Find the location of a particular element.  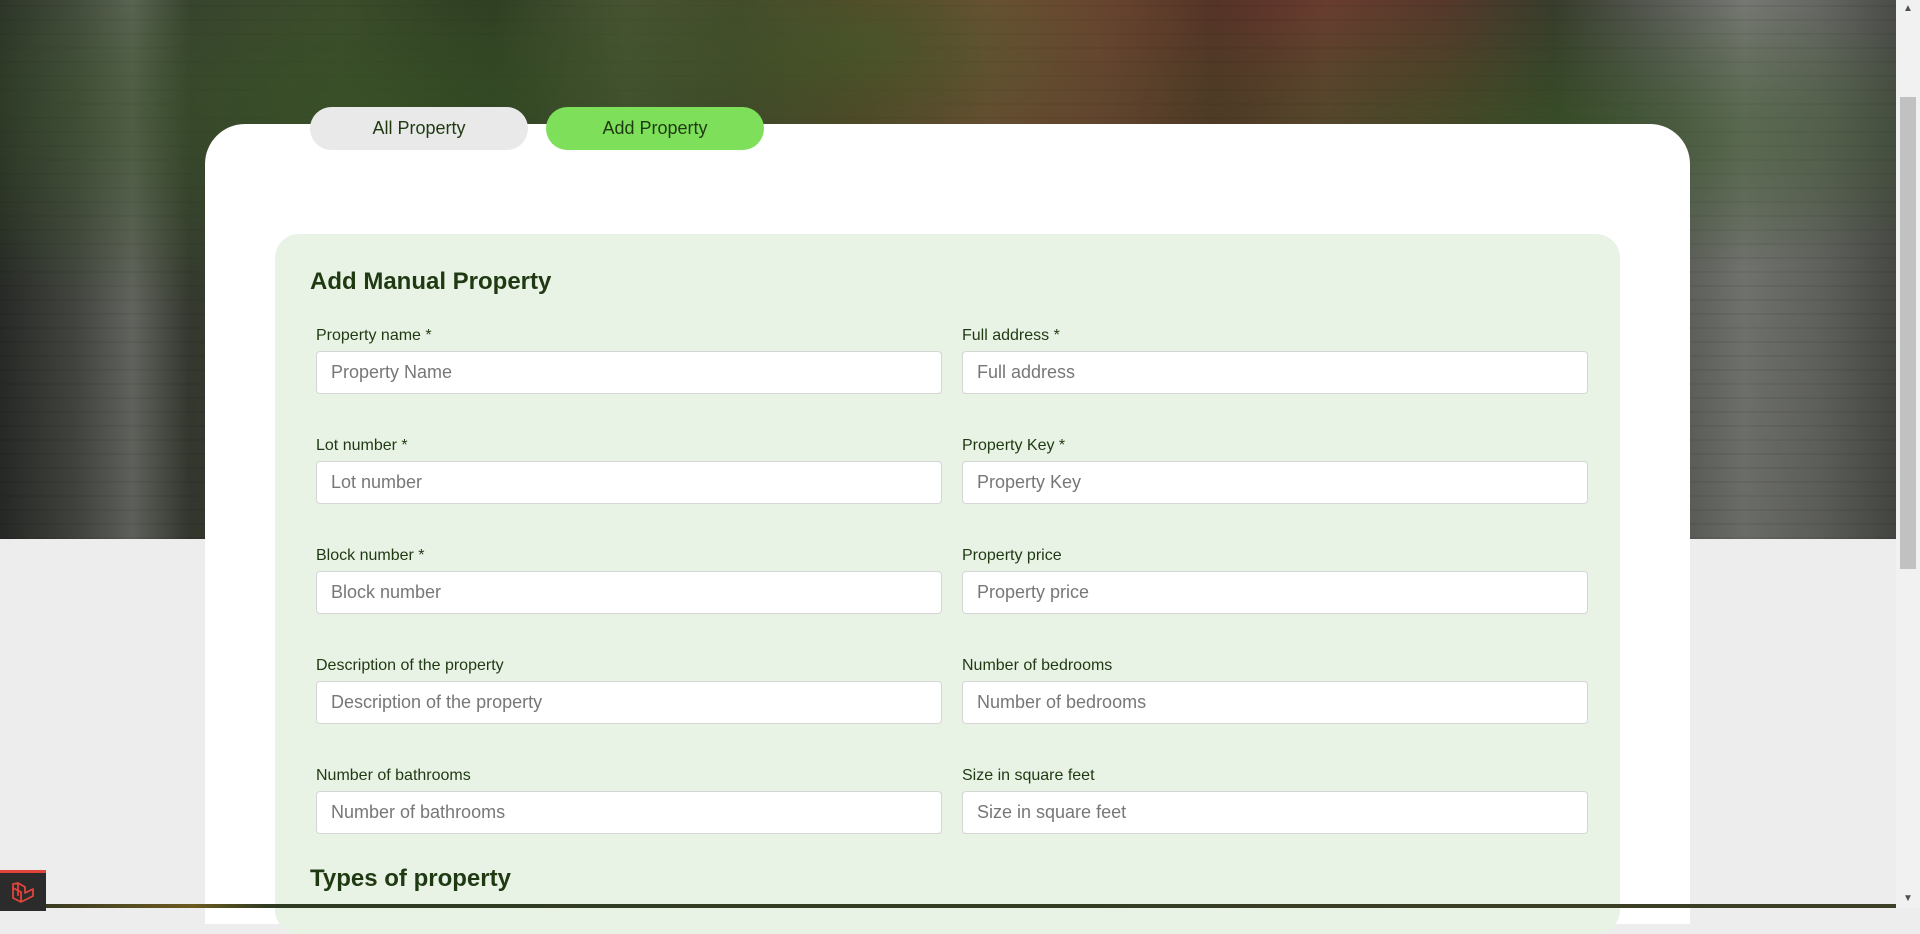

property-key-label: Property Key * is located at coordinates (1014, 445).